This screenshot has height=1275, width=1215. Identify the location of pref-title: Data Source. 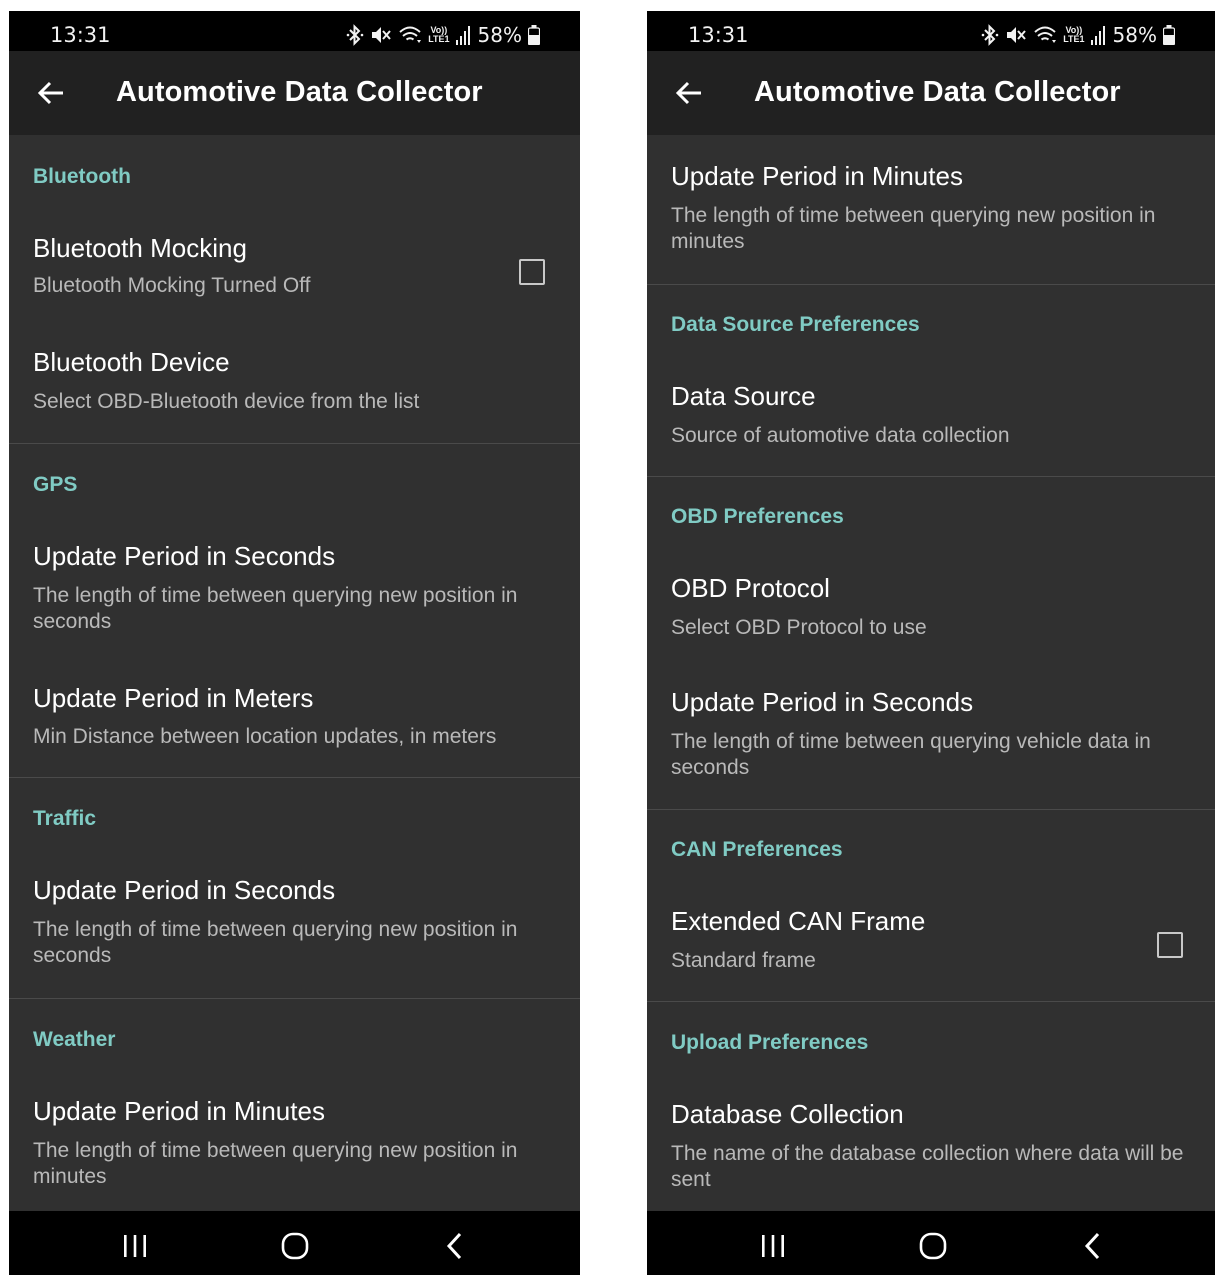
(743, 396).